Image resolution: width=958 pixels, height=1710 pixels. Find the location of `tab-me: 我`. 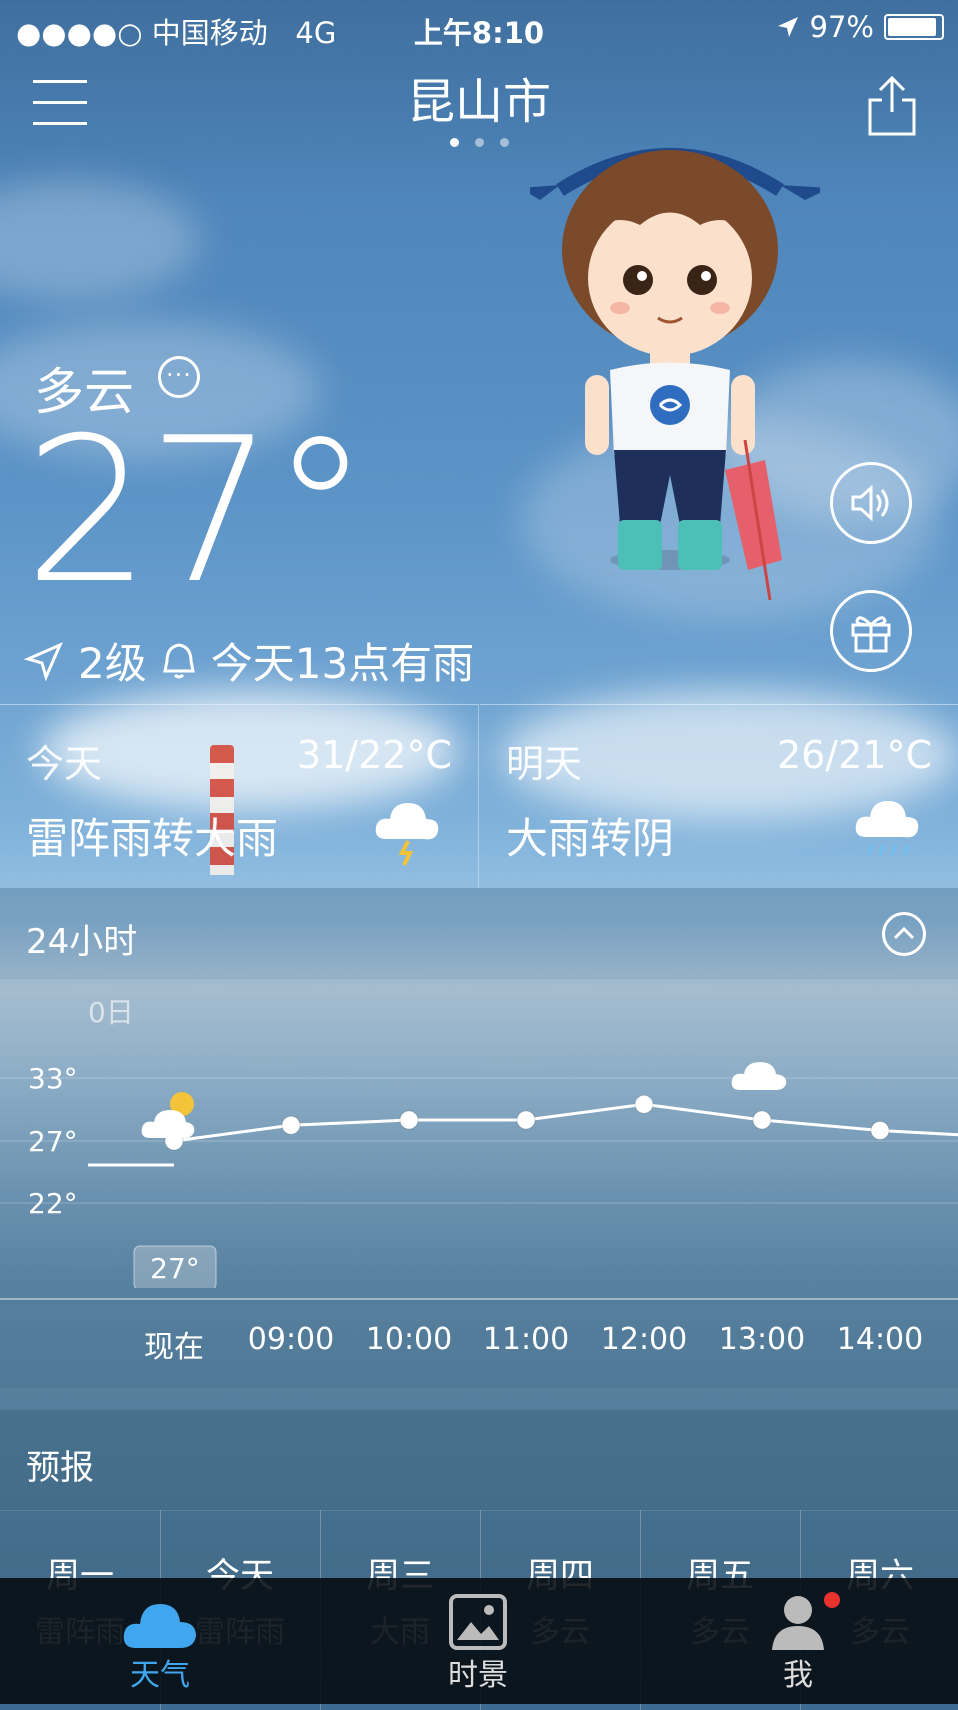

tab-me: 我 is located at coordinates (798, 1641).